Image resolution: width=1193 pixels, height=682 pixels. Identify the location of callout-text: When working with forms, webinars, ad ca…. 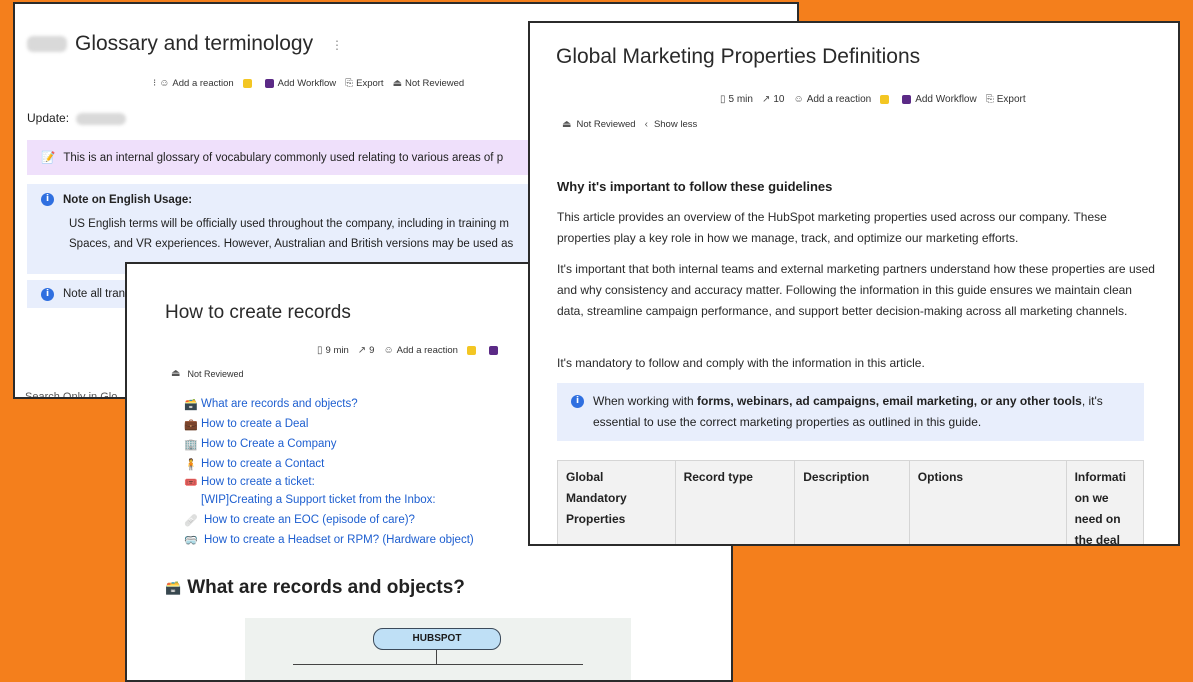
(861, 412).